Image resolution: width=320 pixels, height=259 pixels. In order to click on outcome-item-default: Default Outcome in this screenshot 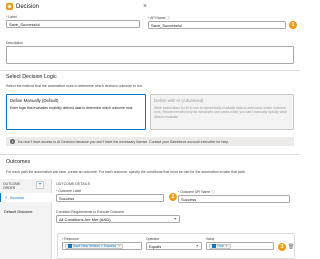, I will do `click(26, 211)`.